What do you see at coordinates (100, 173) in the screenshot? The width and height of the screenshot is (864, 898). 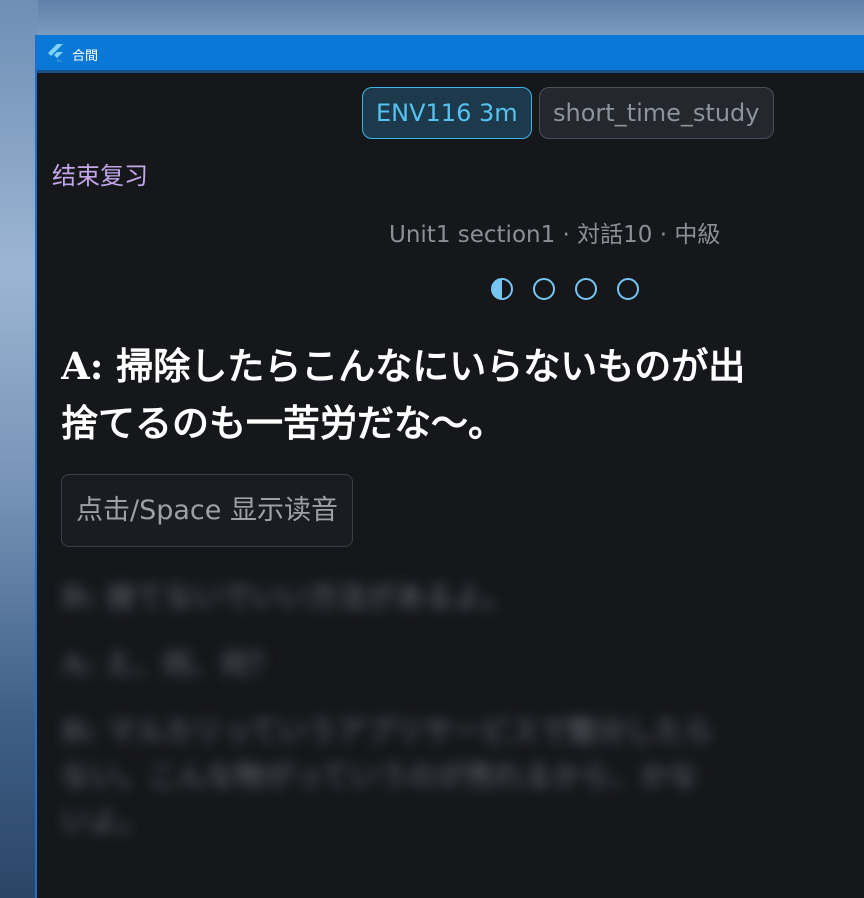 I see `end-review-button: 结束复习` at bounding box center [100, 173].